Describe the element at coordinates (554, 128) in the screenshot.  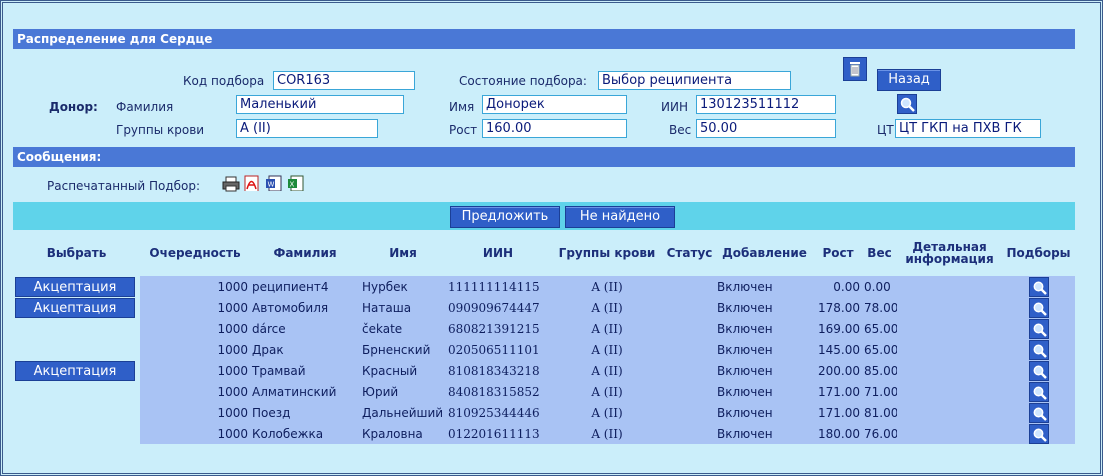
I see `height-field: 160.00` at that location.